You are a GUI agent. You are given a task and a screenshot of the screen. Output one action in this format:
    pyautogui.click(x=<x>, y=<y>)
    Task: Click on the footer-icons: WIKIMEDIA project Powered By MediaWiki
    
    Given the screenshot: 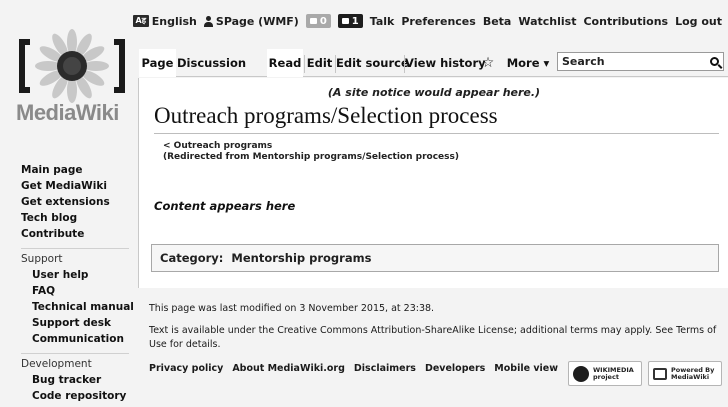 What is the action you would take?
    pyautogui.click(x=645, y=373)
    